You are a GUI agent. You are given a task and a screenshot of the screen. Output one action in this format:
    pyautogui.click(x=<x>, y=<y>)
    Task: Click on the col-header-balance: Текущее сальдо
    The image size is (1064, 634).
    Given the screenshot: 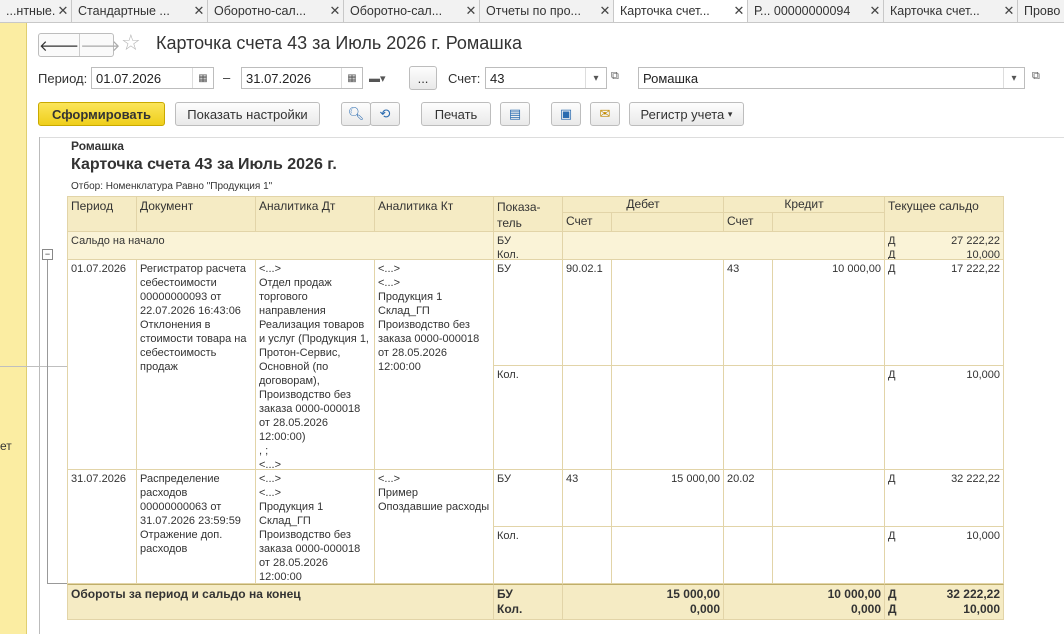 What is the action you would take?
    pyautogui.click(x=944, y=214)
    